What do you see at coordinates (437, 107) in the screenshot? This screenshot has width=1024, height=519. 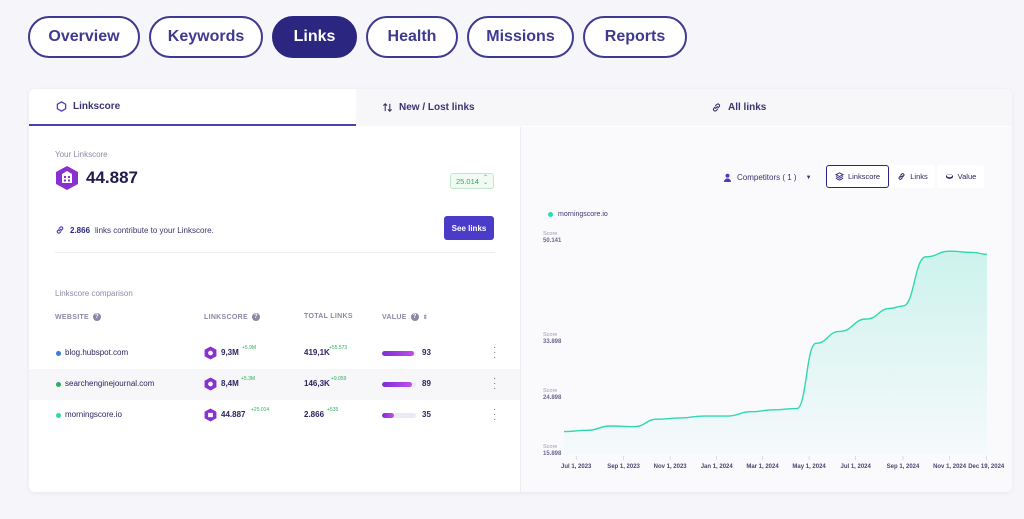 I see `subtab-label: New / Lost links` at bounding box center [437, 107].